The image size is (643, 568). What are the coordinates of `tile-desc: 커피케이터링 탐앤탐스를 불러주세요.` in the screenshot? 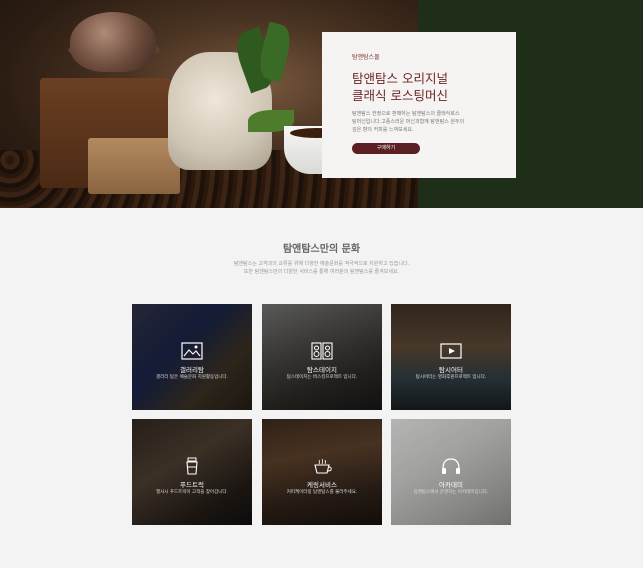 It's located at (322, 492).